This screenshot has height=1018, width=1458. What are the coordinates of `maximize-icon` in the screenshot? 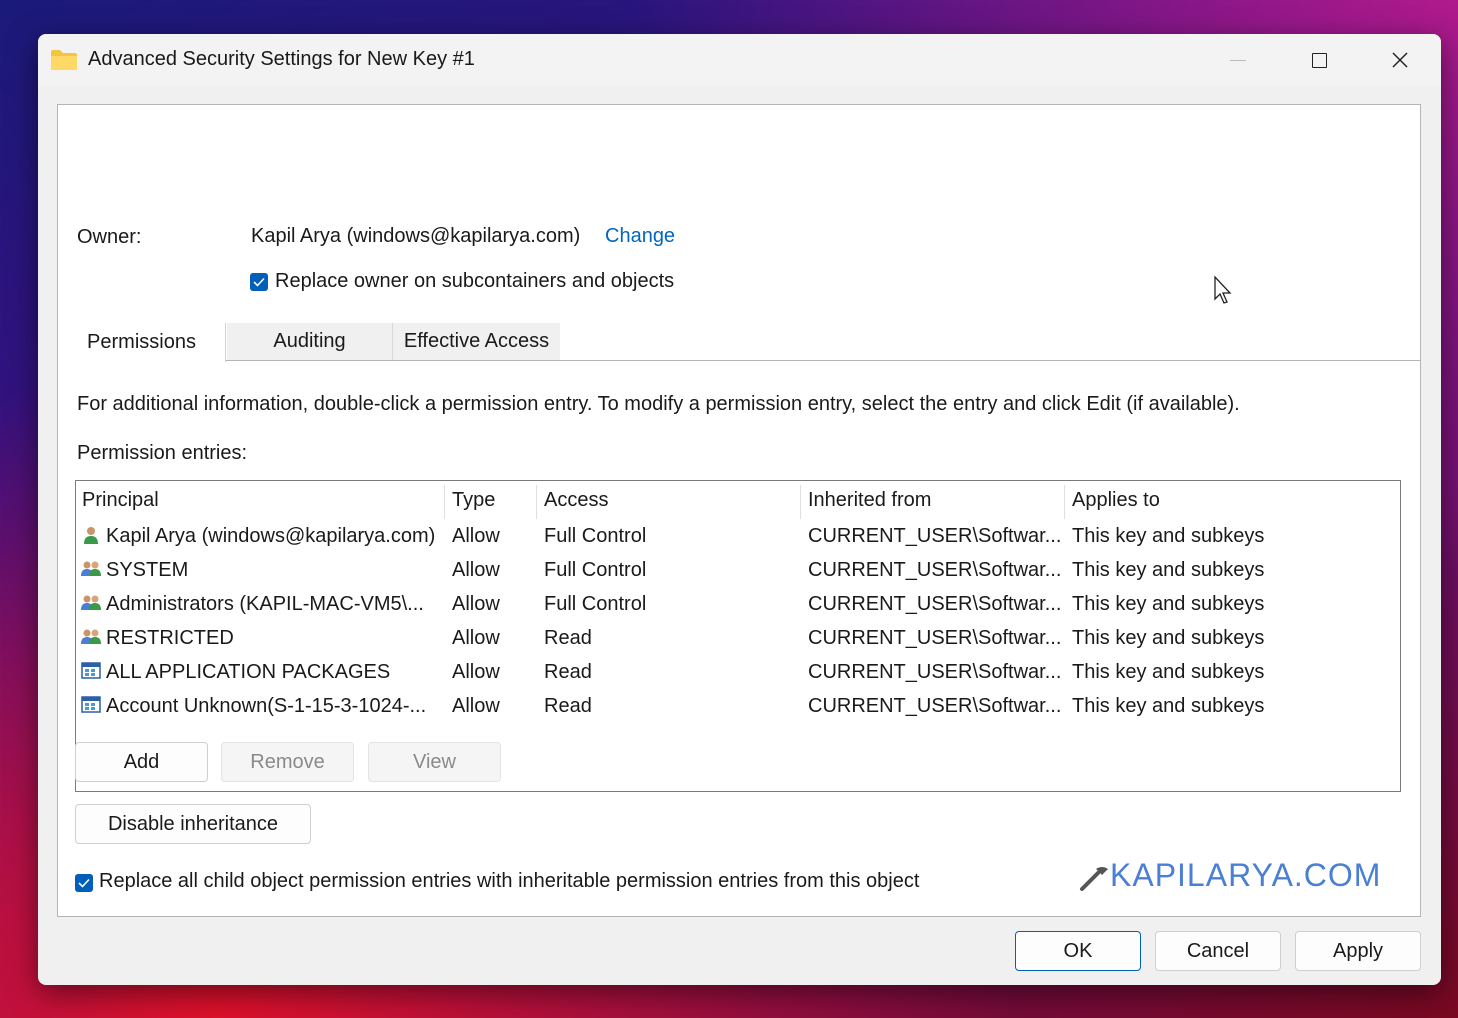 It's located at (1319, 60).